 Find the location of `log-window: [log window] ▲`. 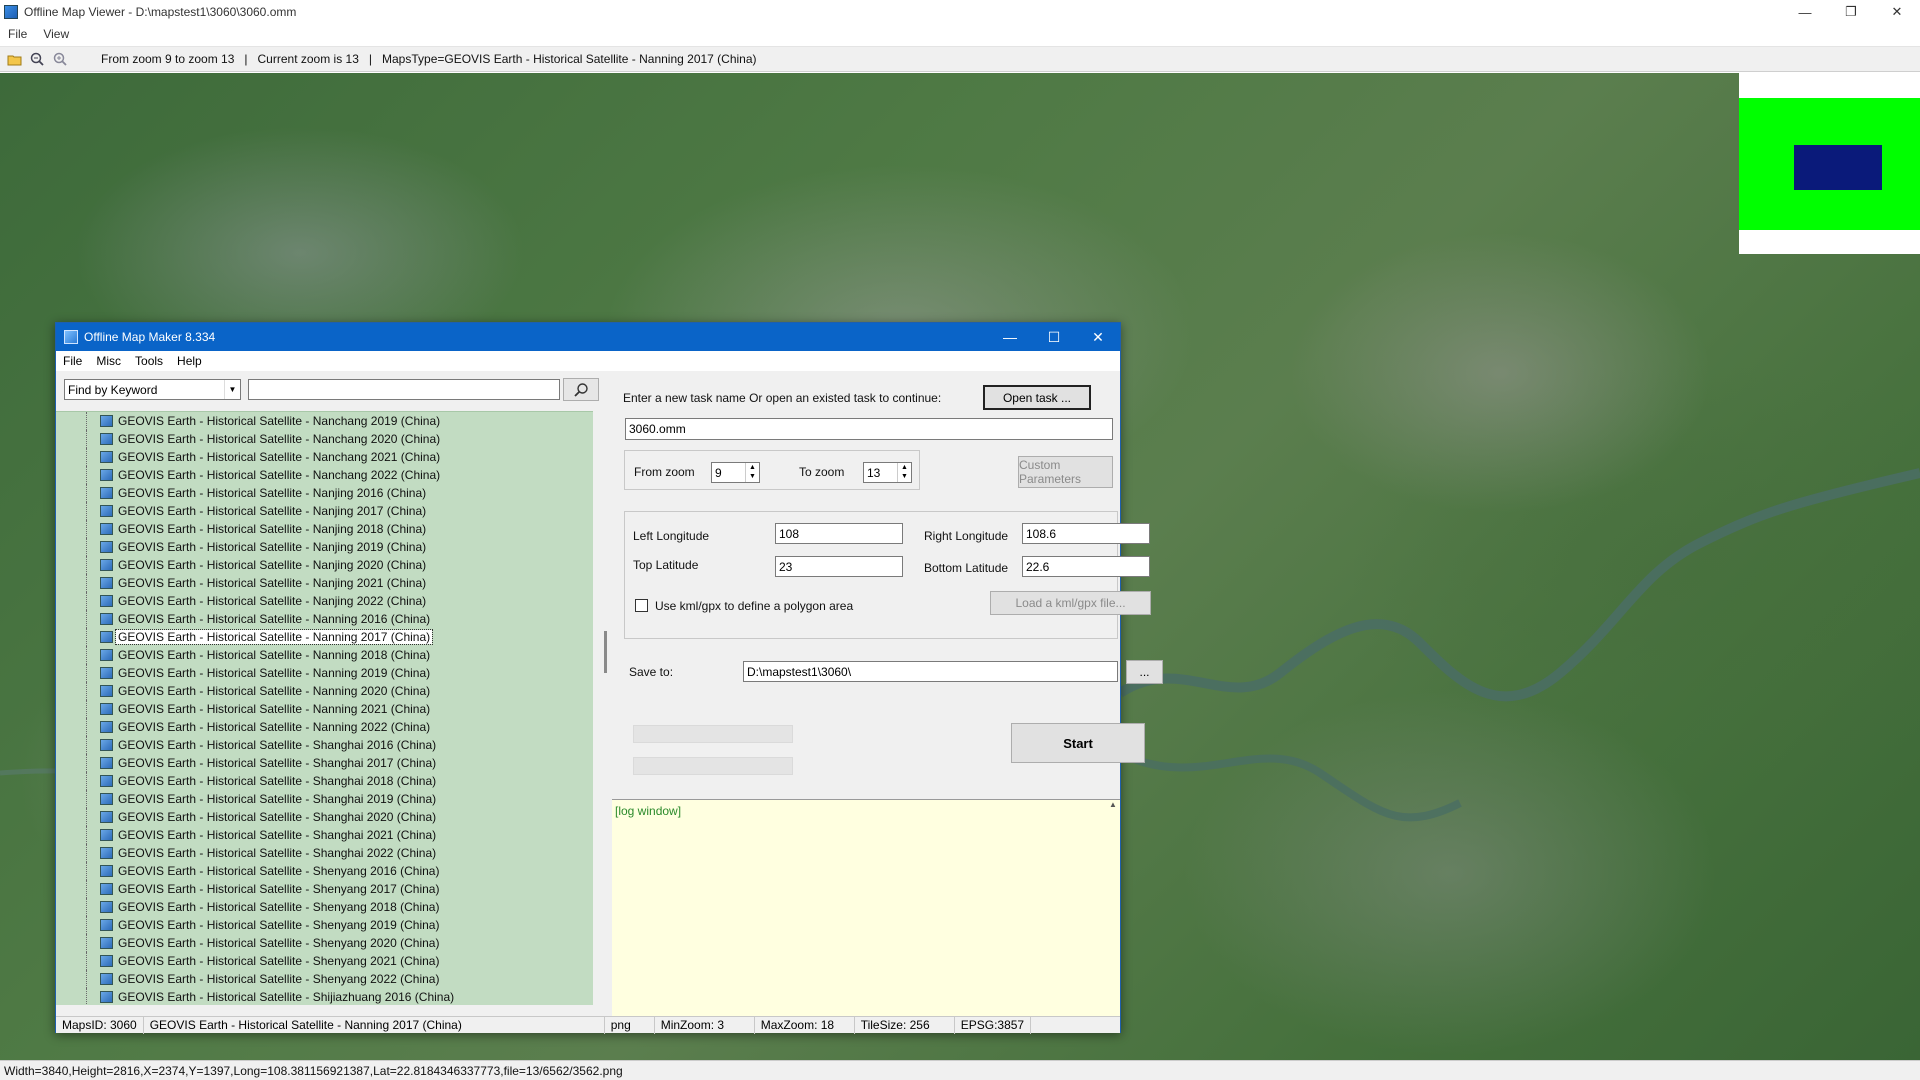

log-window: [log window] ▲ is located at coordinates (866, 907).